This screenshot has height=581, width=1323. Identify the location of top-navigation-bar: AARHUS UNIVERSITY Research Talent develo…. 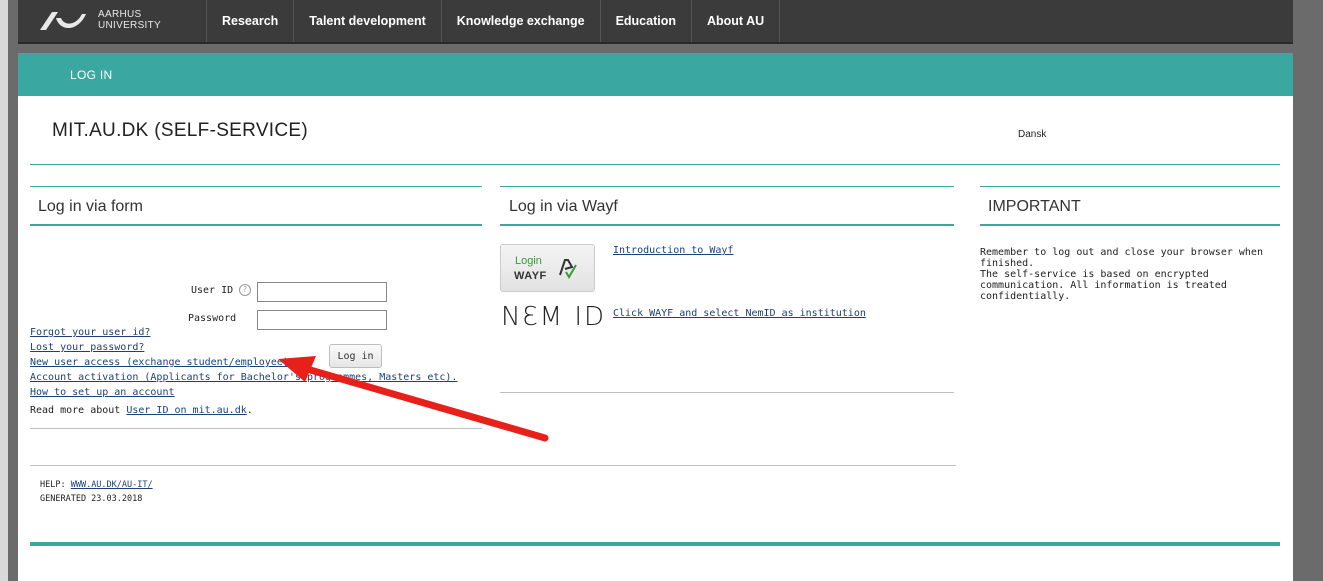
(655, 22).